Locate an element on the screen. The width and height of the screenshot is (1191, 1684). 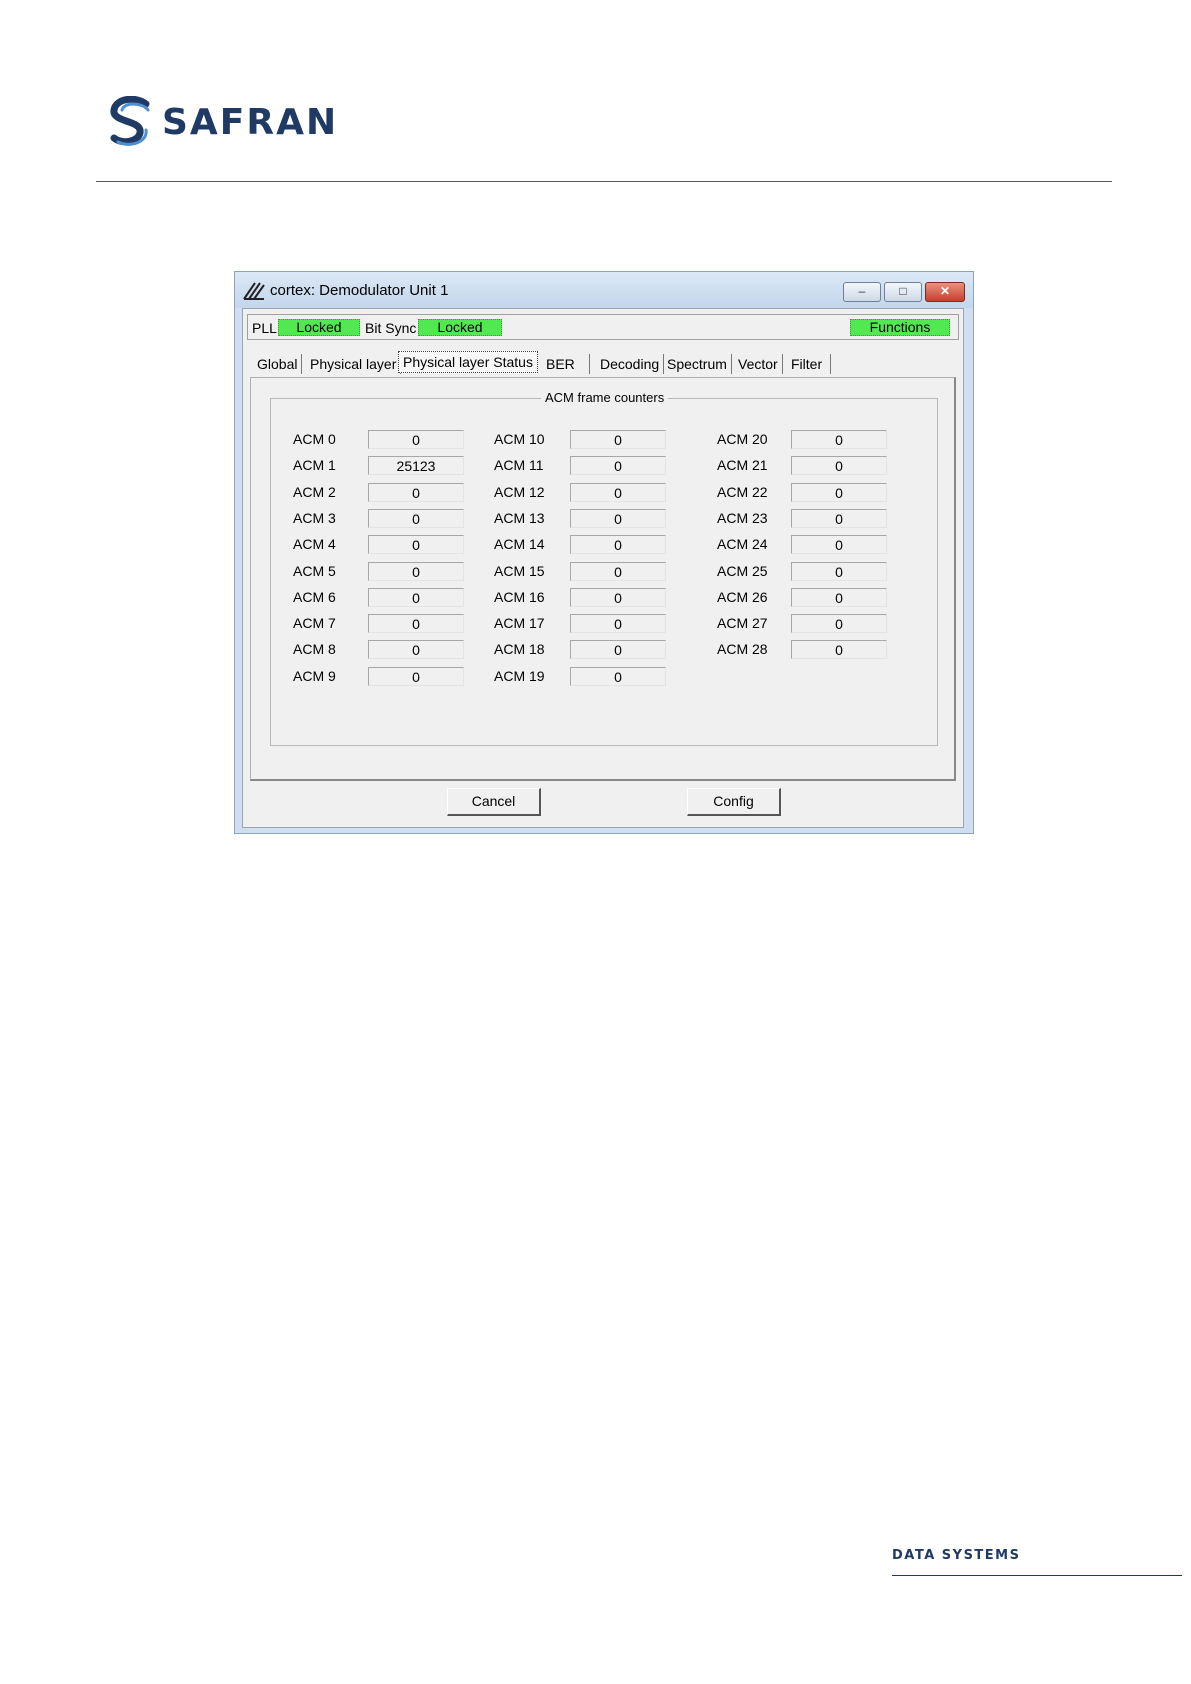
pll-label: PLL is located at coordinates (264, 328).